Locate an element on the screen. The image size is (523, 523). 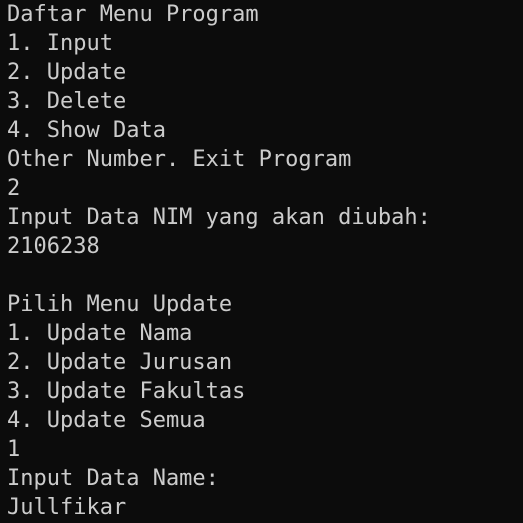
menu-title: Daftar Menu Program is located at coordinates (133, 14).